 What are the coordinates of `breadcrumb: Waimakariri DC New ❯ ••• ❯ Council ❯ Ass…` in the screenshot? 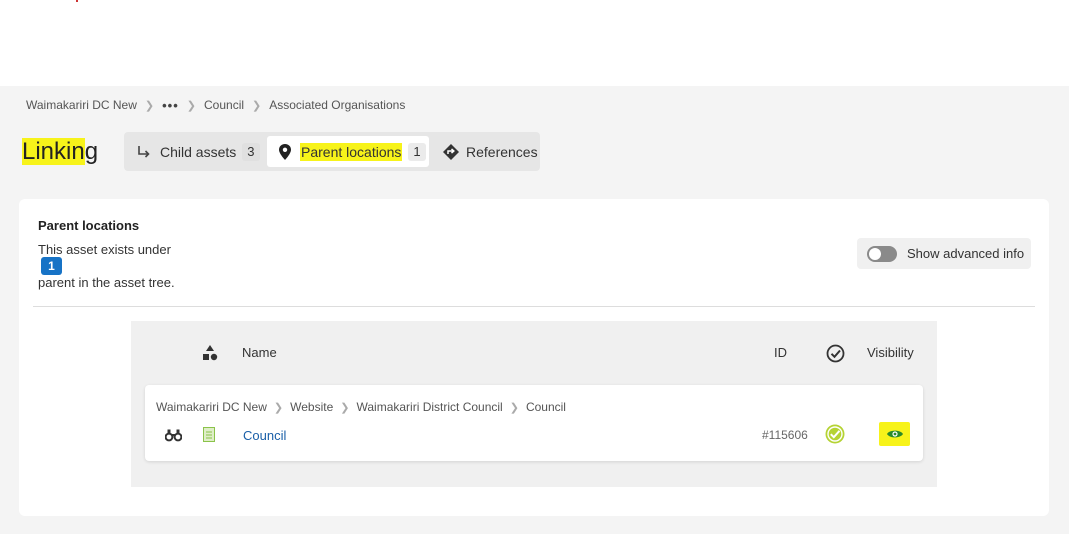 It's located at (215, 105).